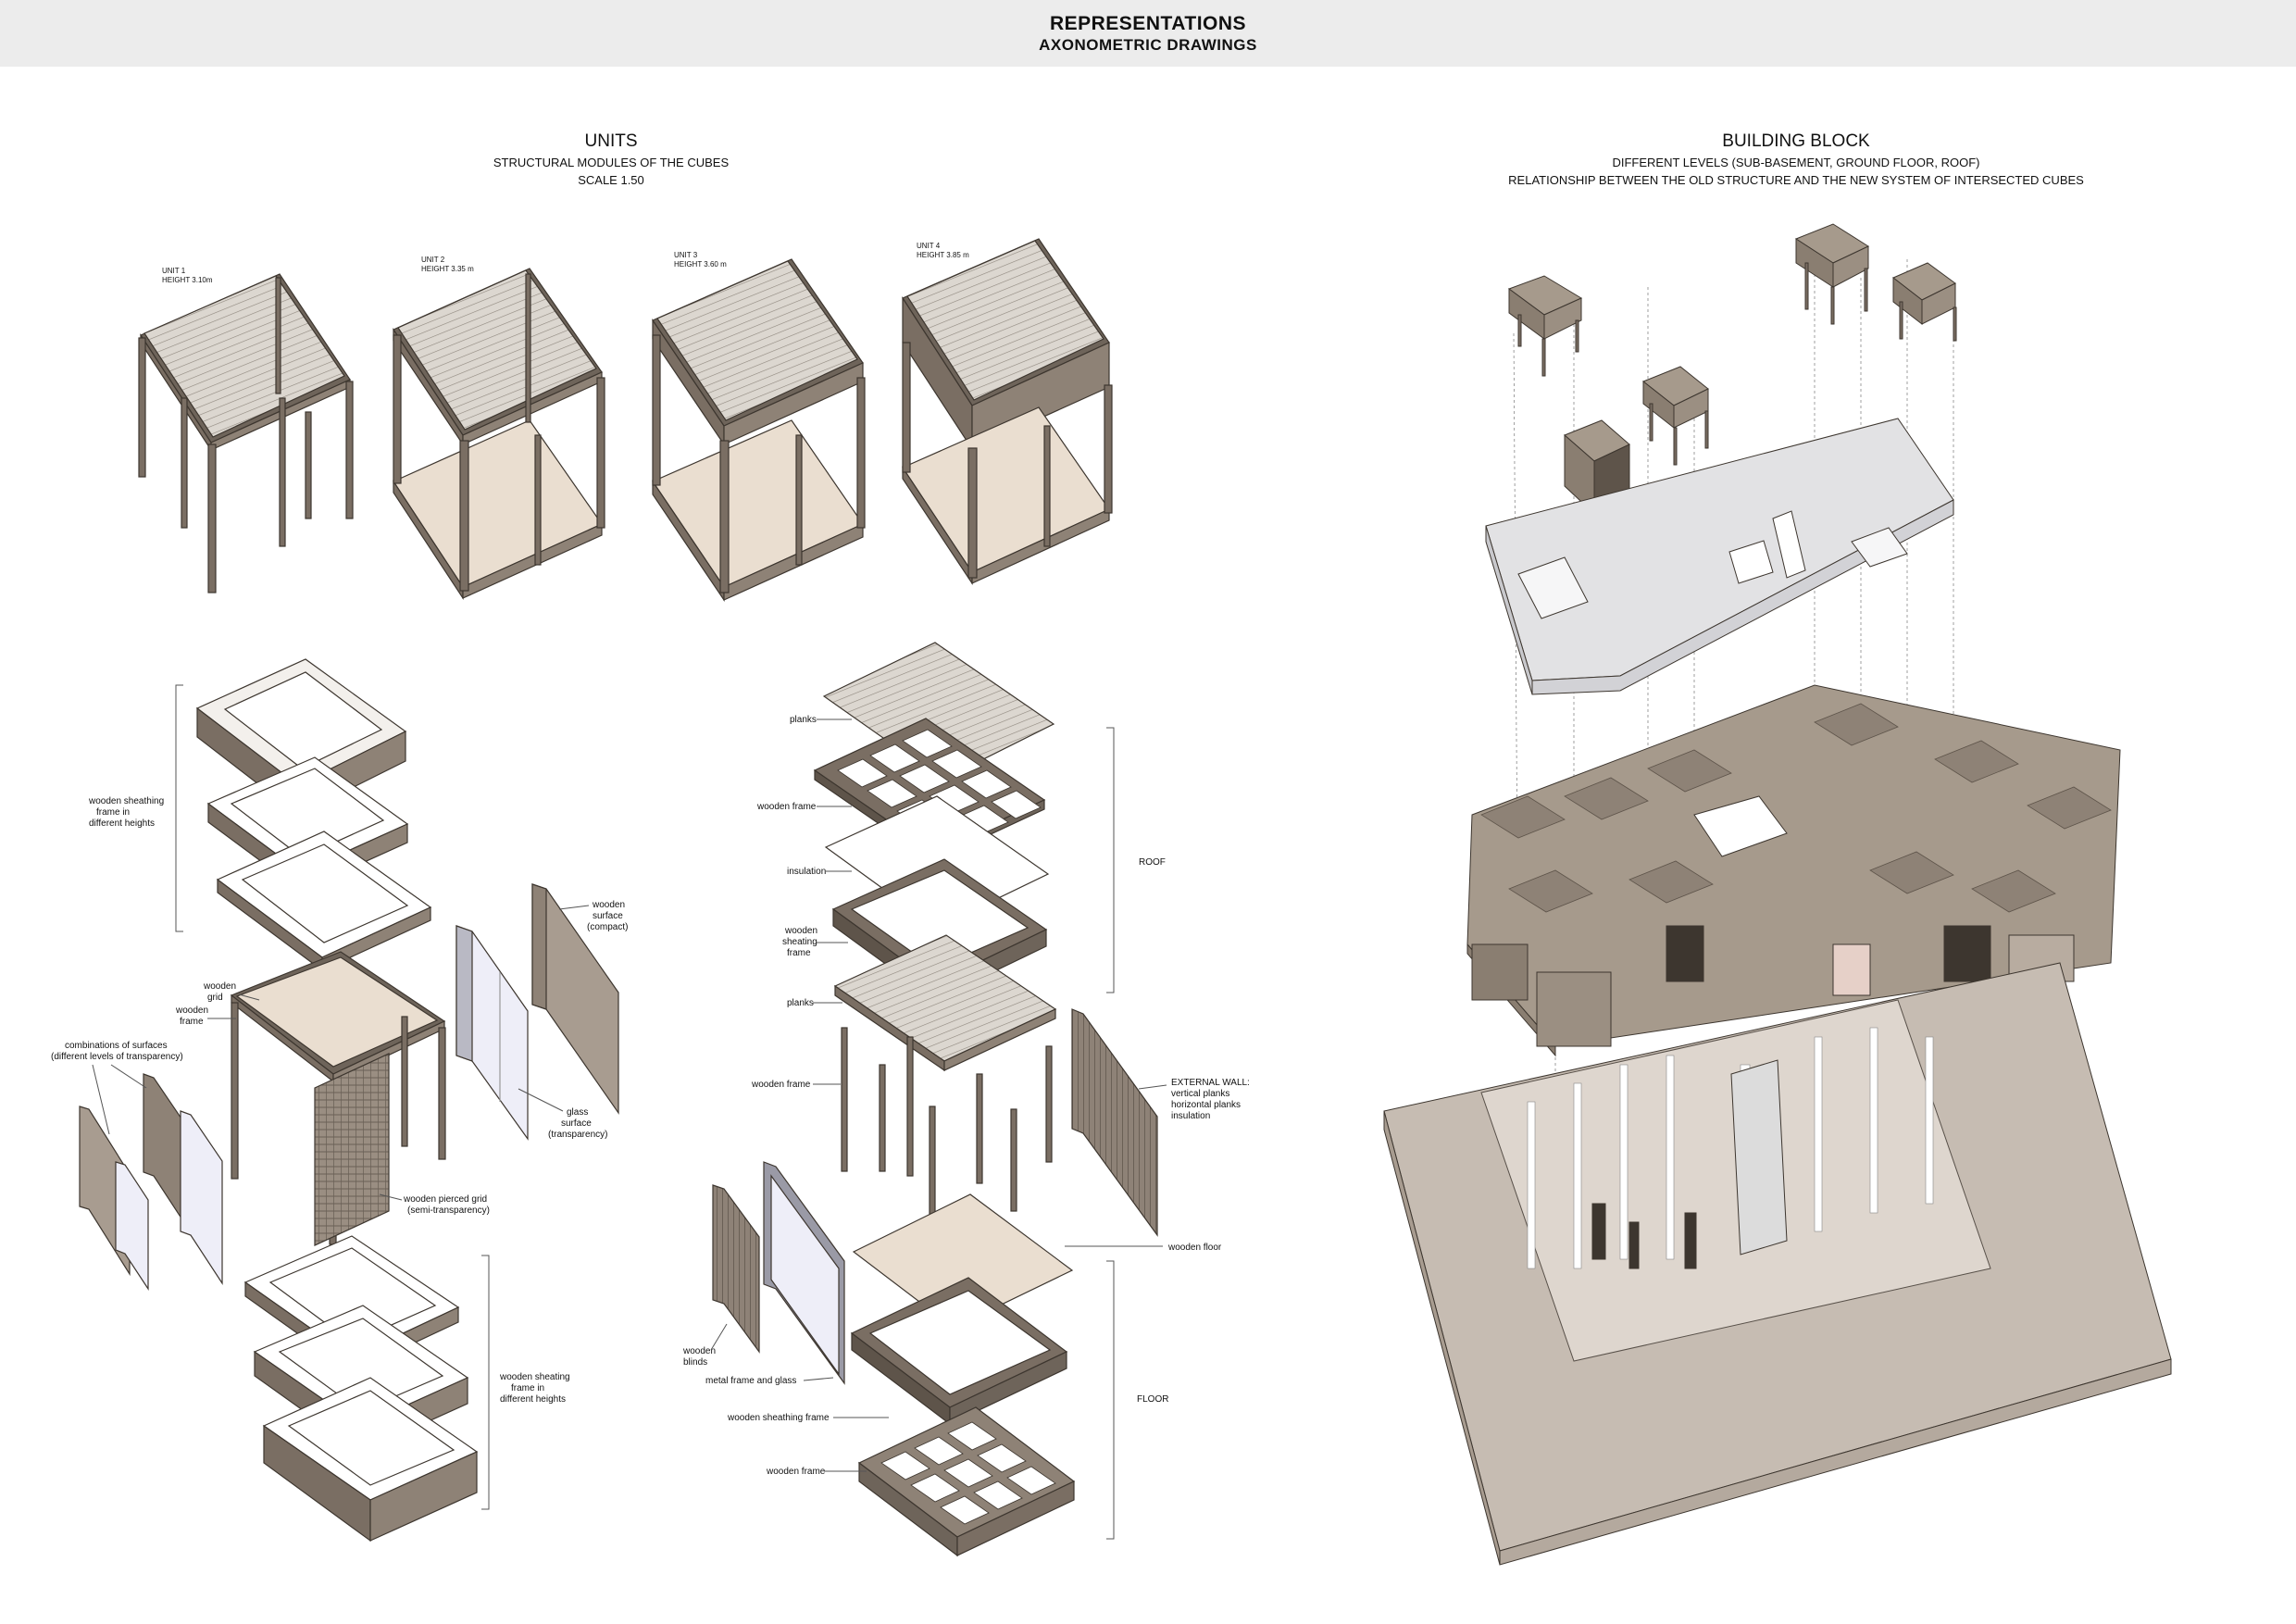  Describe the element at coordinates (576, 1123) in the screenshot. I see `label-glass-surface-2: surface` at that location.